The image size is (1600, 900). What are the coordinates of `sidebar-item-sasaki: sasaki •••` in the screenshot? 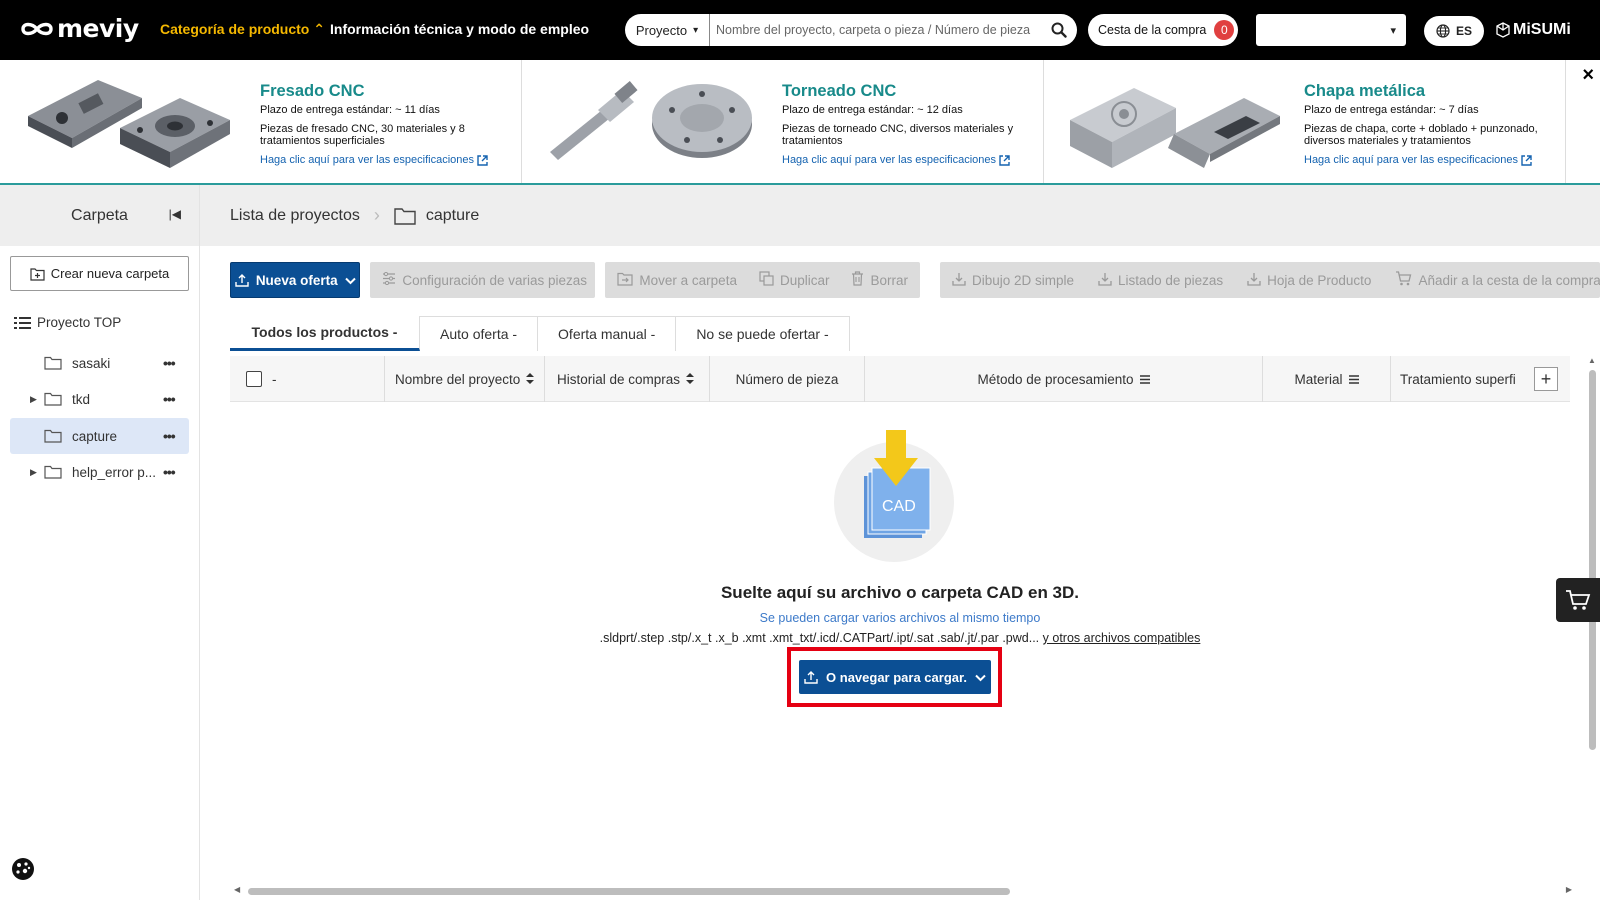 It's located at (99, 363).